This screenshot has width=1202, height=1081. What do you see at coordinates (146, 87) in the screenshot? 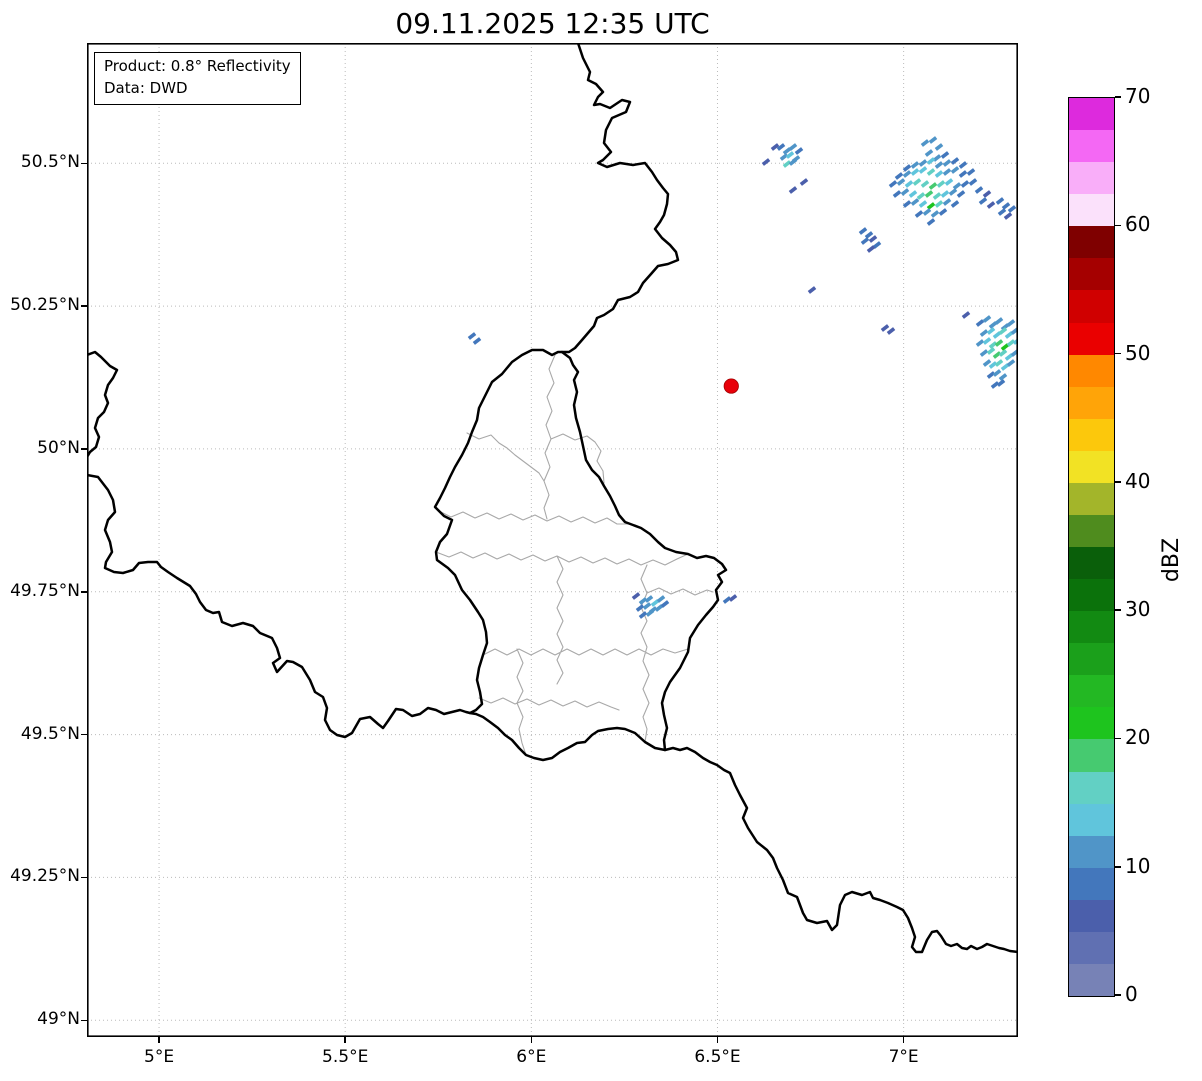
I see `data-source-line: Data: DWD` at bounding box center [146, 87].